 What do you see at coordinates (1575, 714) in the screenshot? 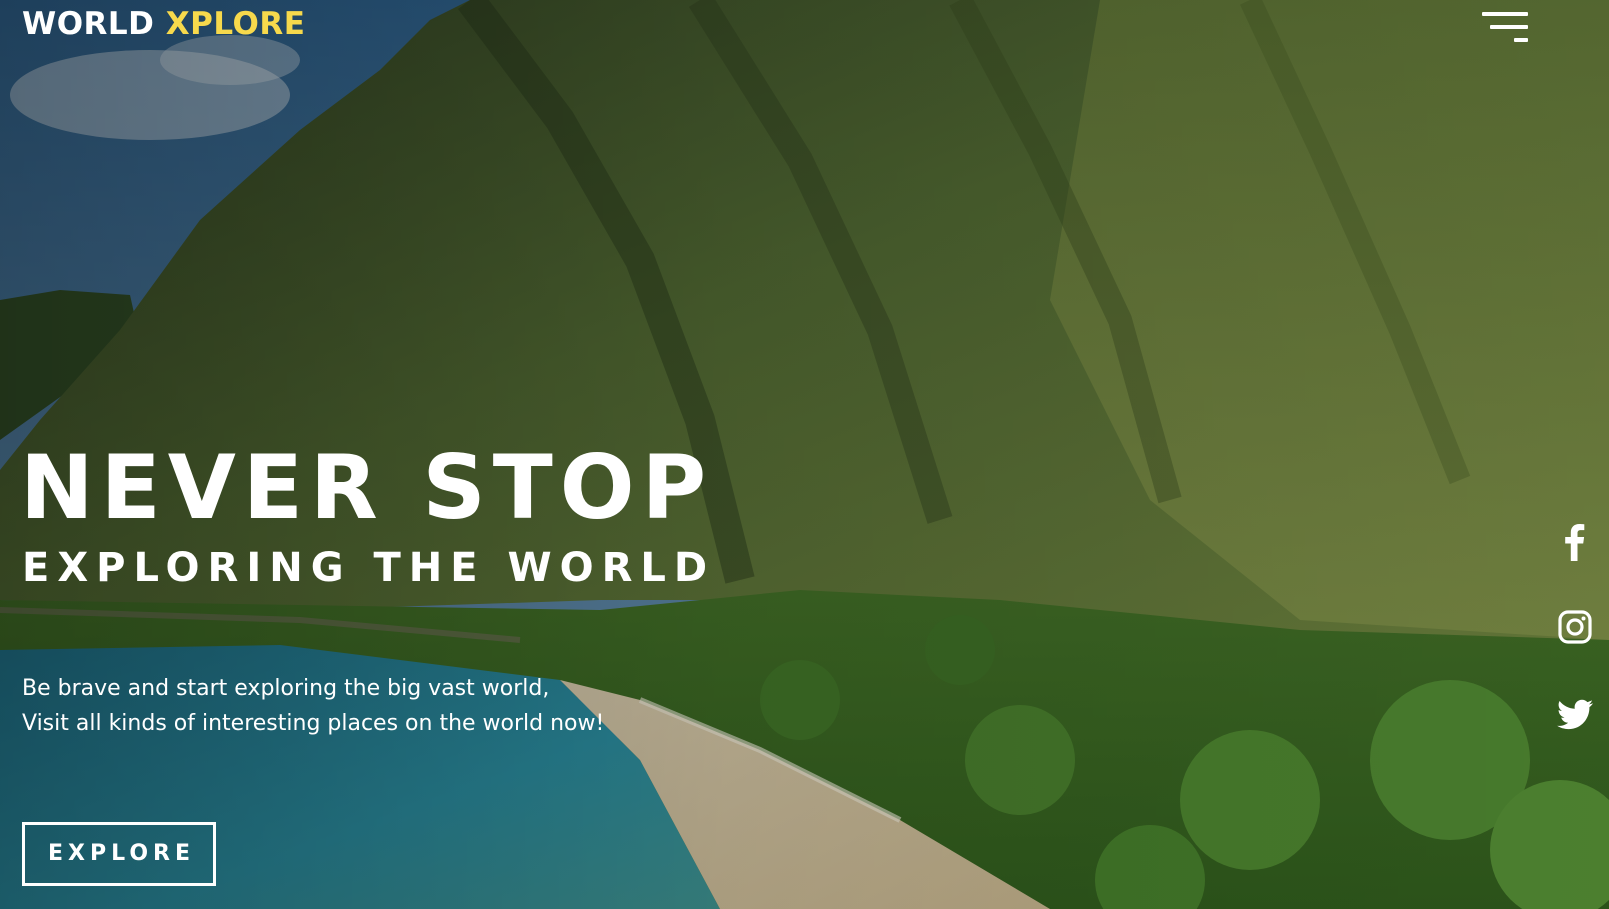
I see `twitter-icon` at bounding box center [1575, 714].